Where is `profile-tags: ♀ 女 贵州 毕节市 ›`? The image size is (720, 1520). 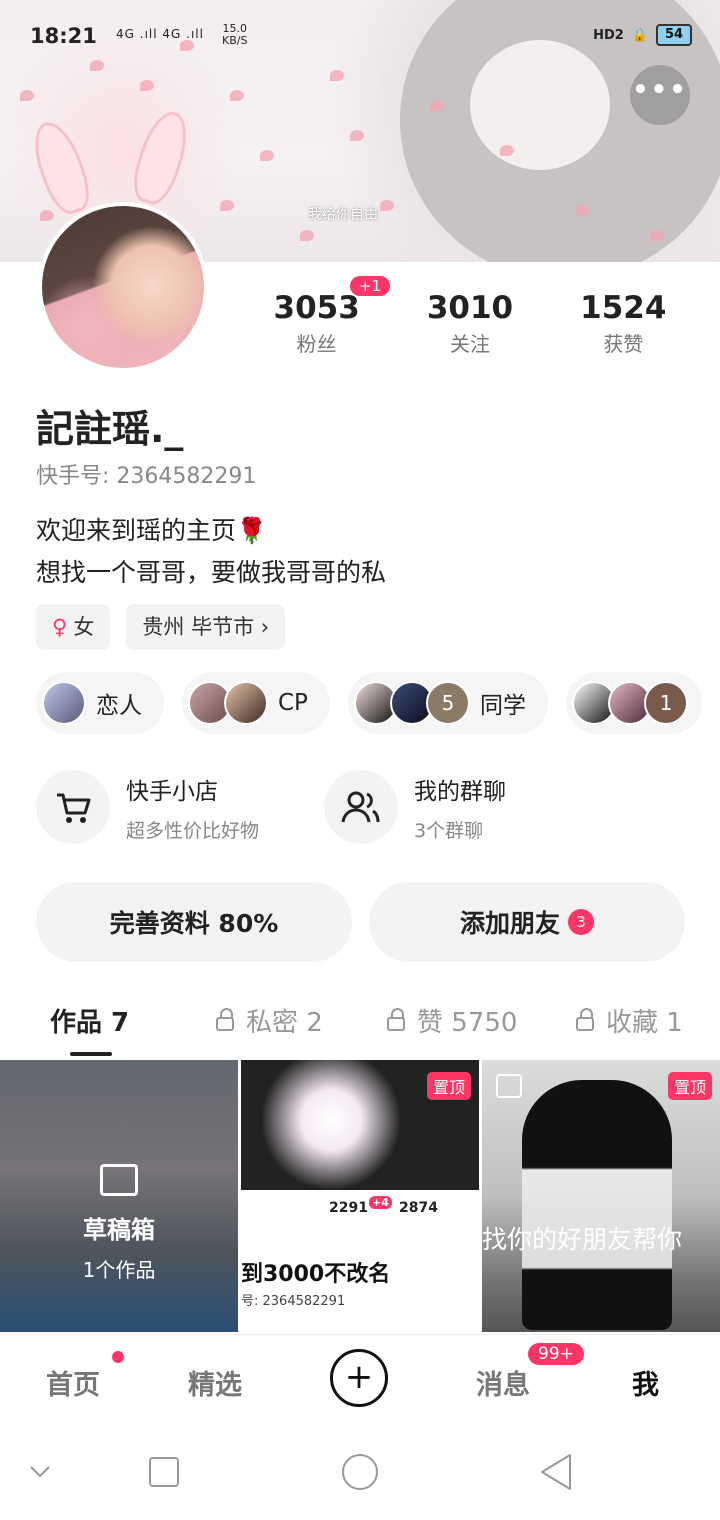
profile-tags: ♀ 女 贵州 毕节市 › is located at coordinates (161, 627).